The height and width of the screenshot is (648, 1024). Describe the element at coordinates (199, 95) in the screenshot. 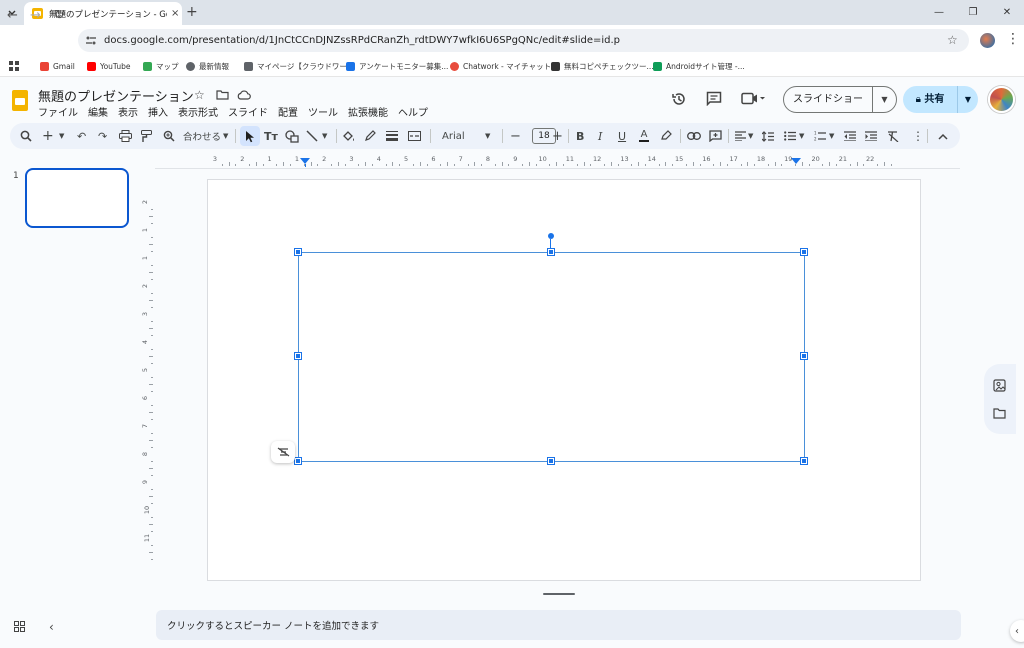

I see `star-icon: ☆` at that location.